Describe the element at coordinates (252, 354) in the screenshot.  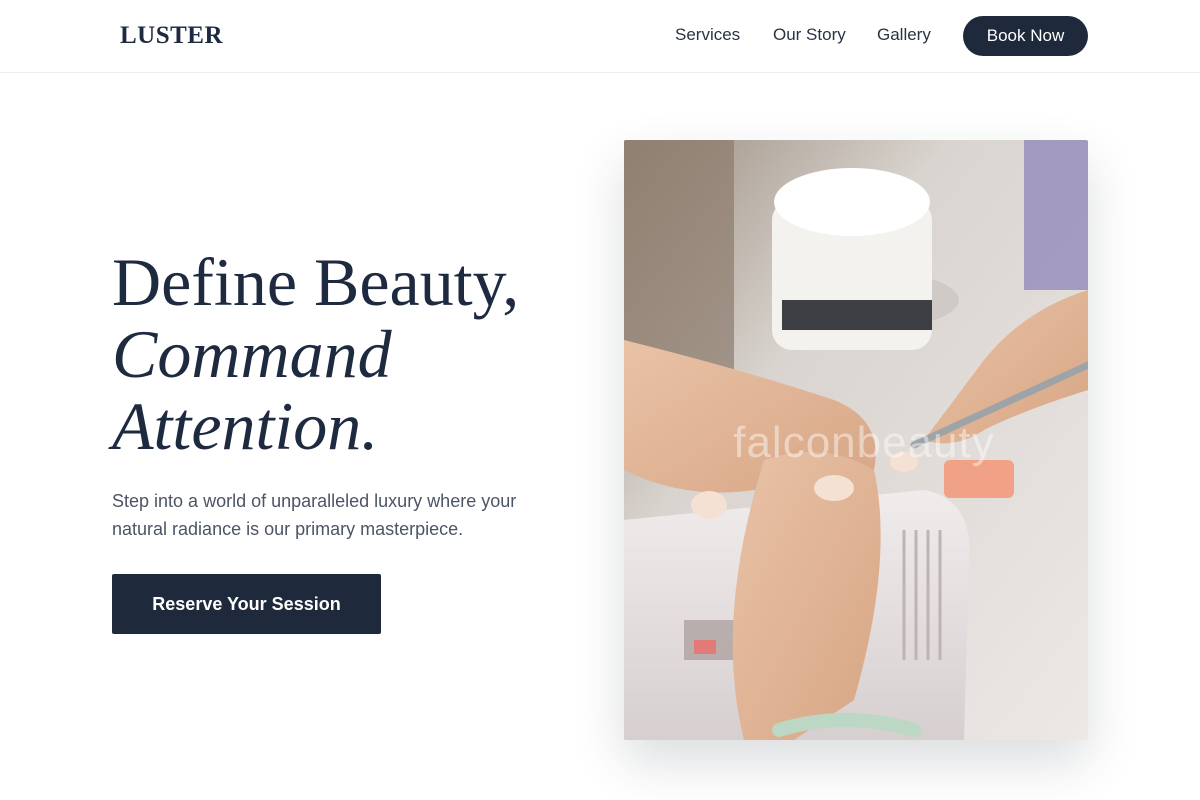
I see `hero-title-line-2: Command` at that location.